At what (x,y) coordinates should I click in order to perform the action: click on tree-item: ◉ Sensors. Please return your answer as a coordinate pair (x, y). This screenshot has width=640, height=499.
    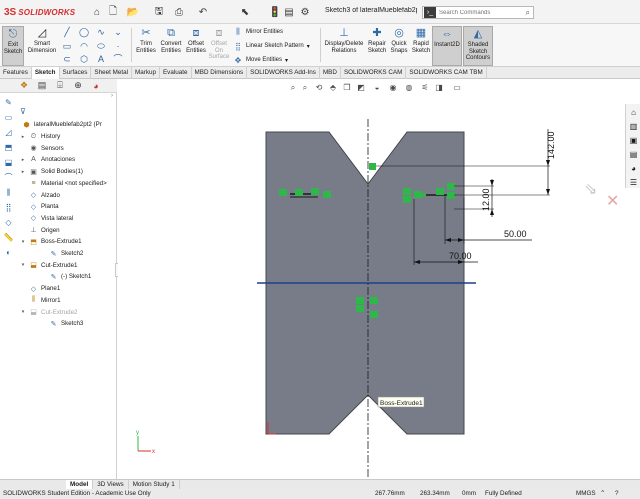
    Looking at the image, I should click on (41, 148).